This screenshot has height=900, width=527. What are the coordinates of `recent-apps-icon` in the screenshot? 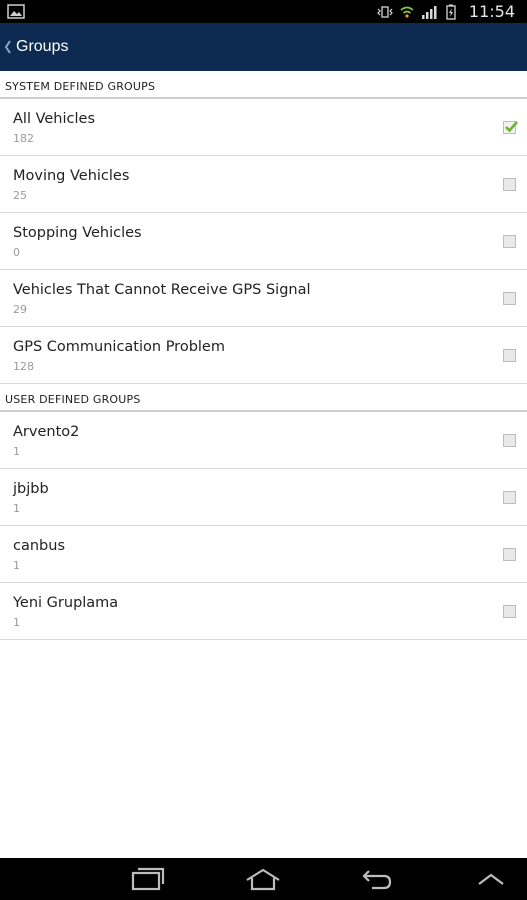 It's located at (148, 879).